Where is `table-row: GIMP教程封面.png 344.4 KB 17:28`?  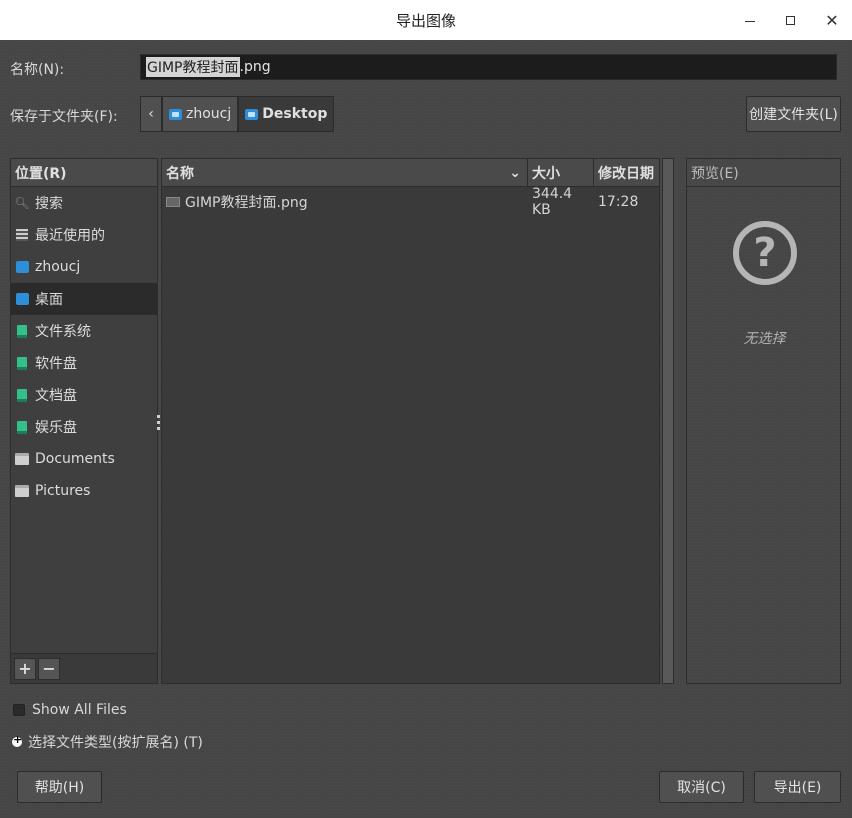
table-row: GIMP教程封面.png 344.4 KB 17:28 is located at coordinates (410, 202).